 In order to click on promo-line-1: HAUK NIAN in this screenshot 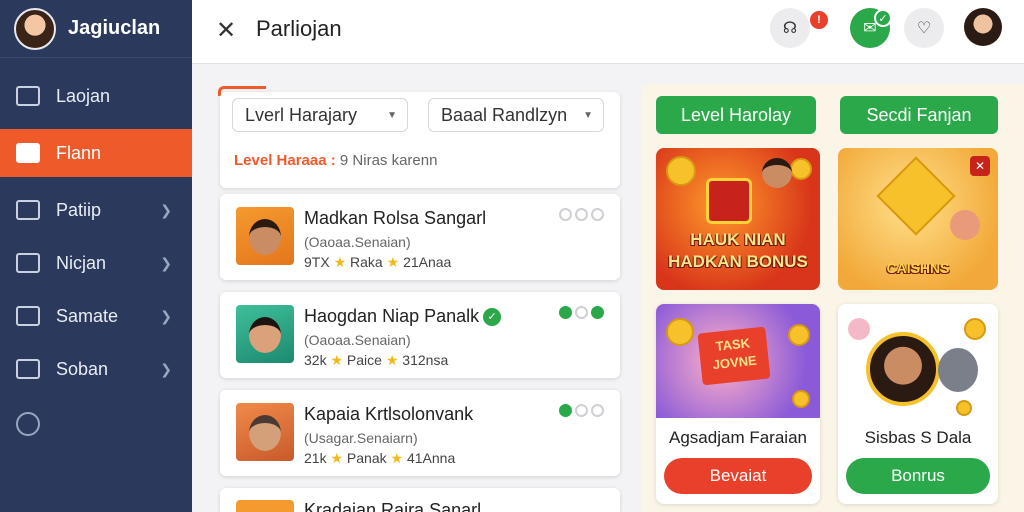, I will do `click(738, 239)`.